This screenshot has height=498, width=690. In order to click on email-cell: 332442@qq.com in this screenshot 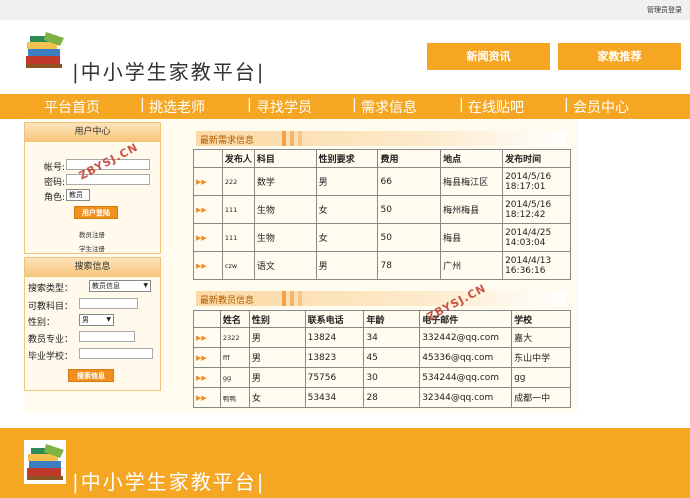, I will do `click(466, 337)`.